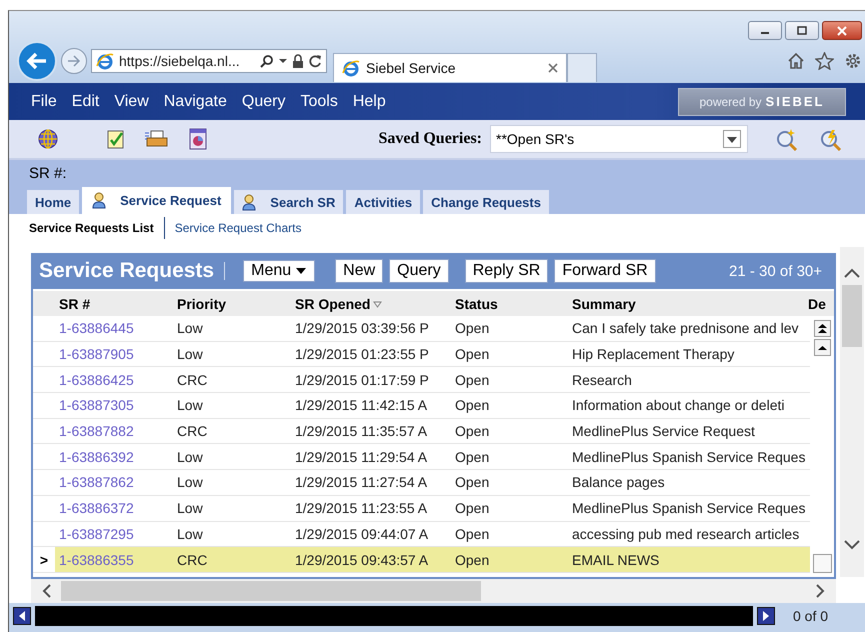 The image size is (865, 632). What do you see at coordinates (315, 61) in the screenshot?
I see `refresh-icon` at bounding box center [315, 61].